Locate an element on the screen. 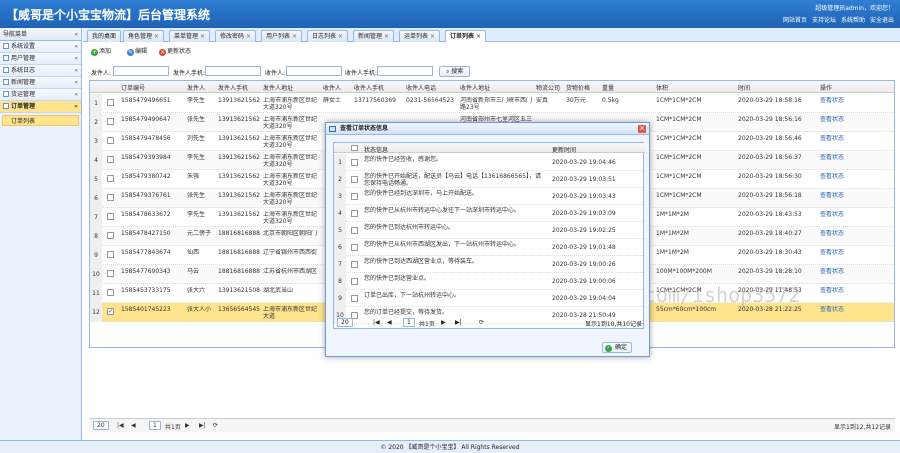 The image size is (900, 453). col-weight: 重量 is located at coordinates (608, 87).